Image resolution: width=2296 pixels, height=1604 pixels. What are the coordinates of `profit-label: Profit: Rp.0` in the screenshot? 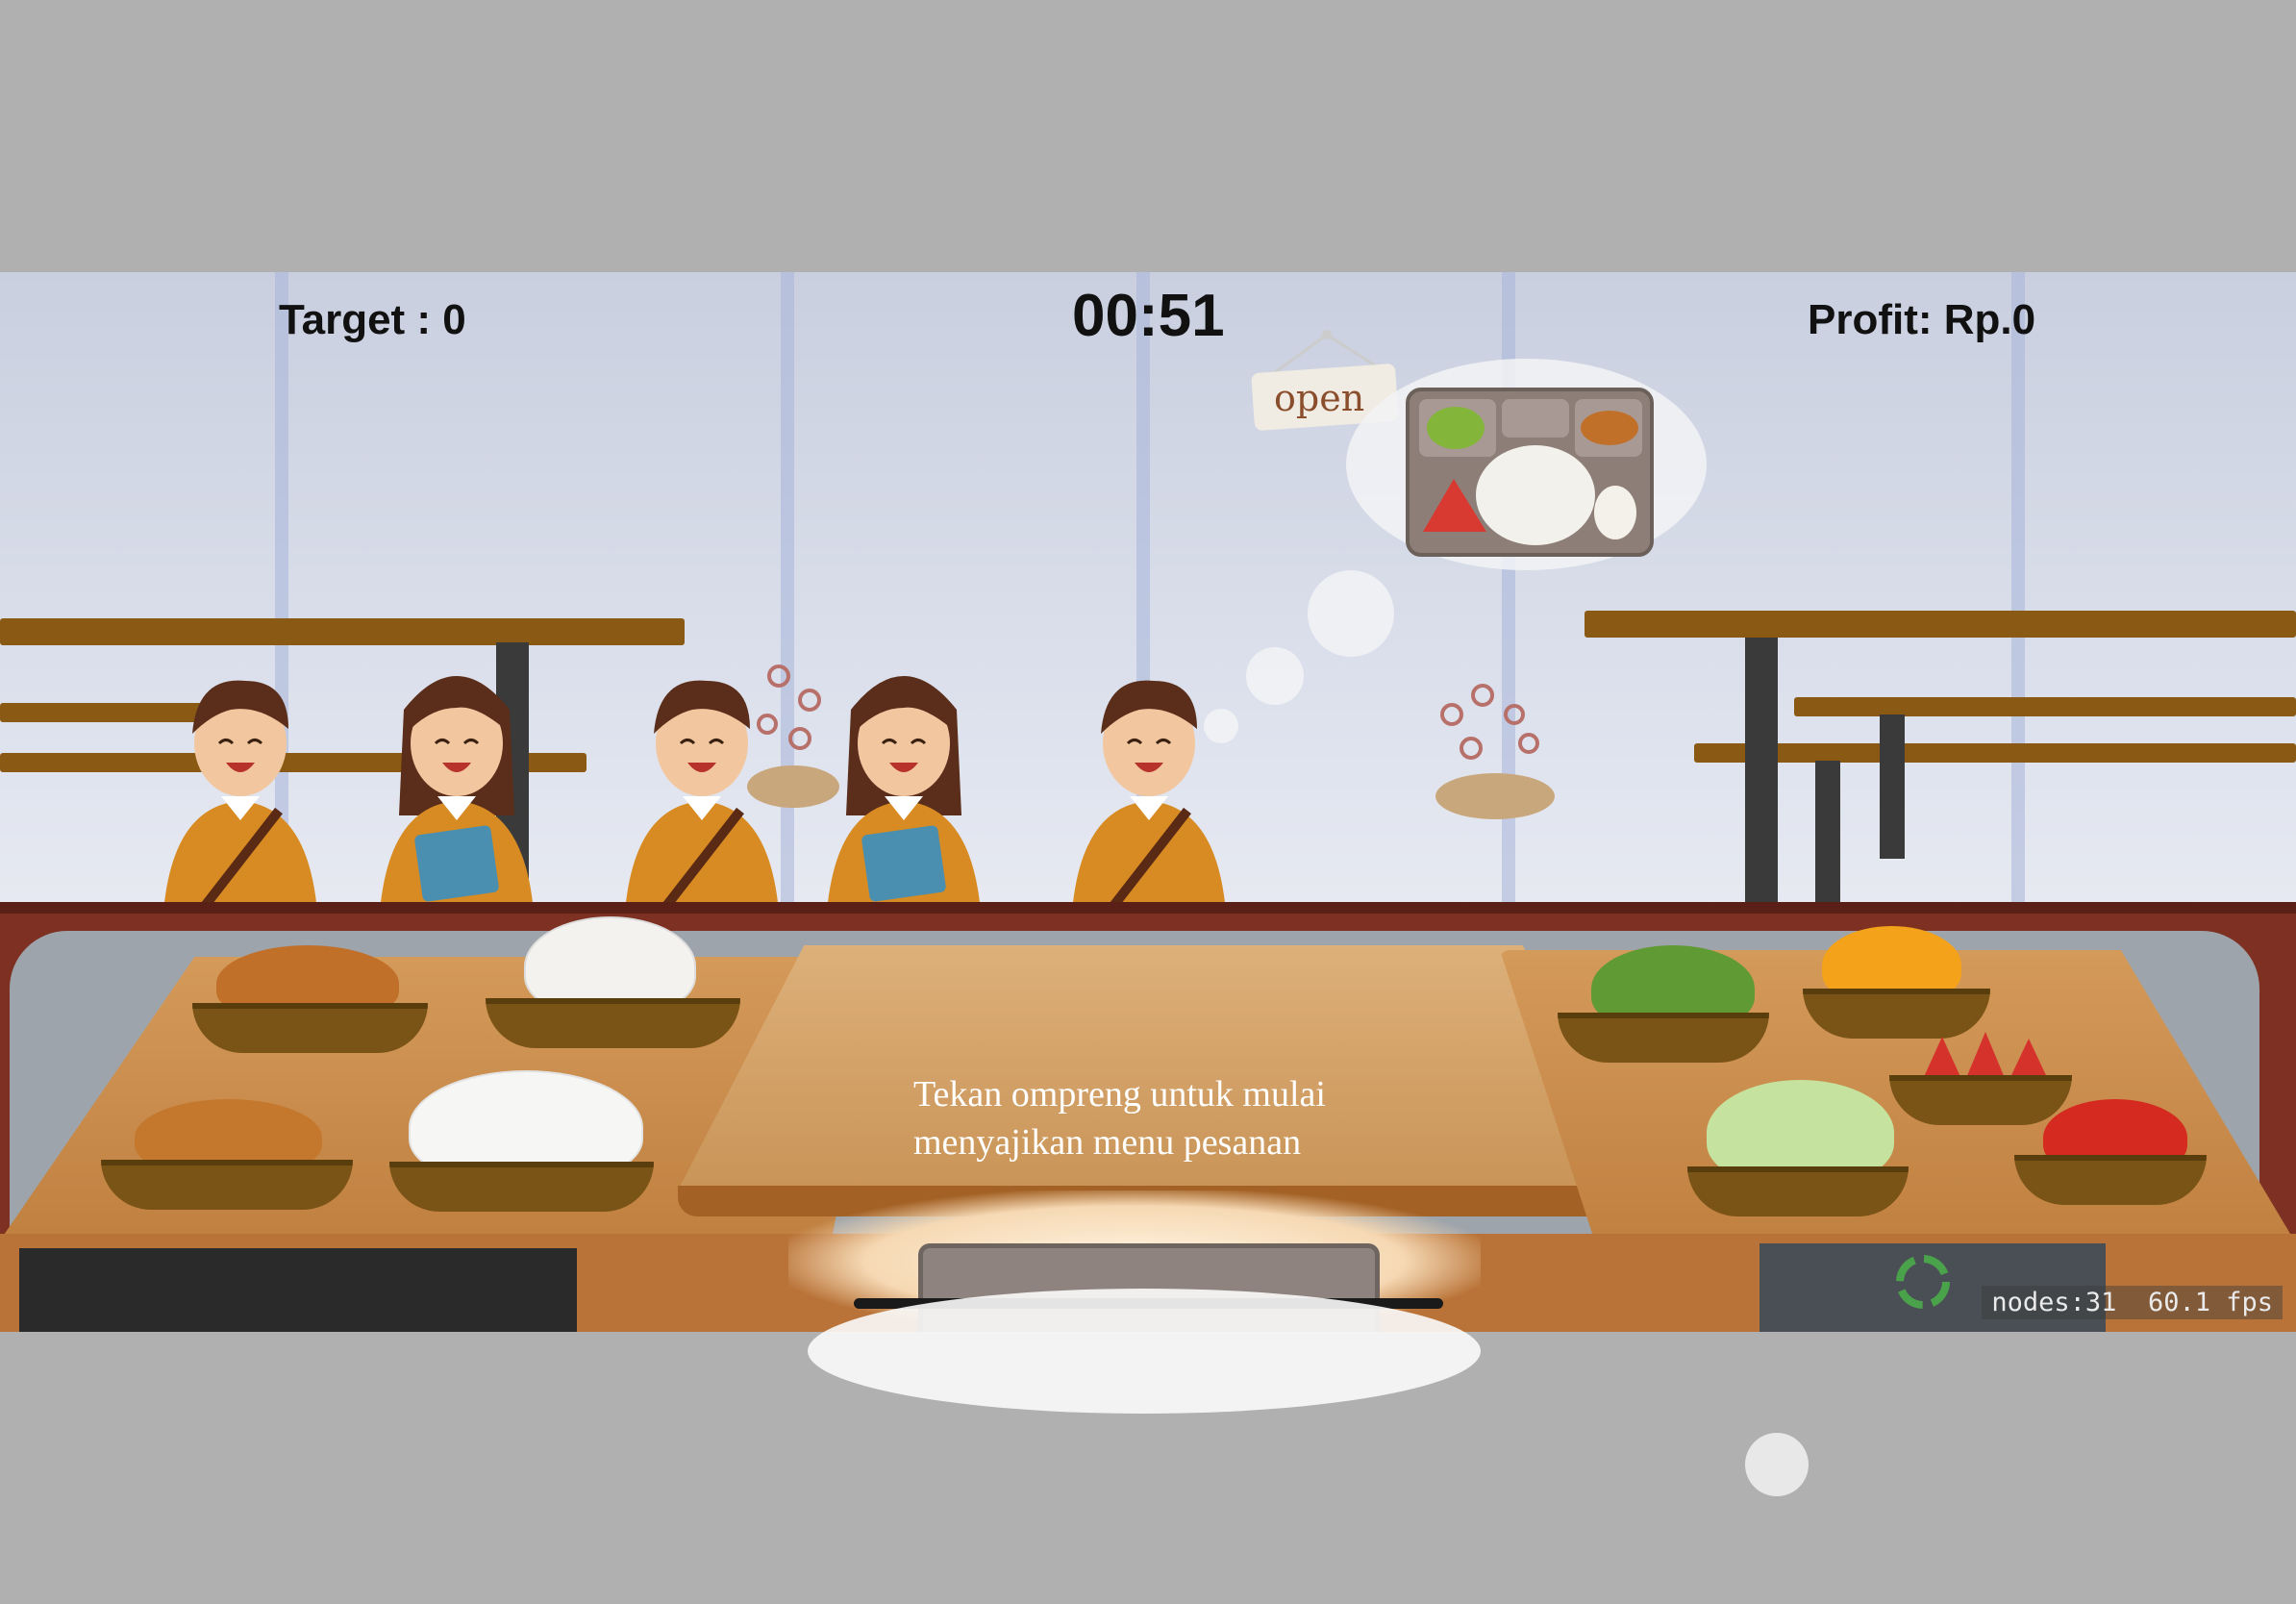 It's located at (1922, 319).